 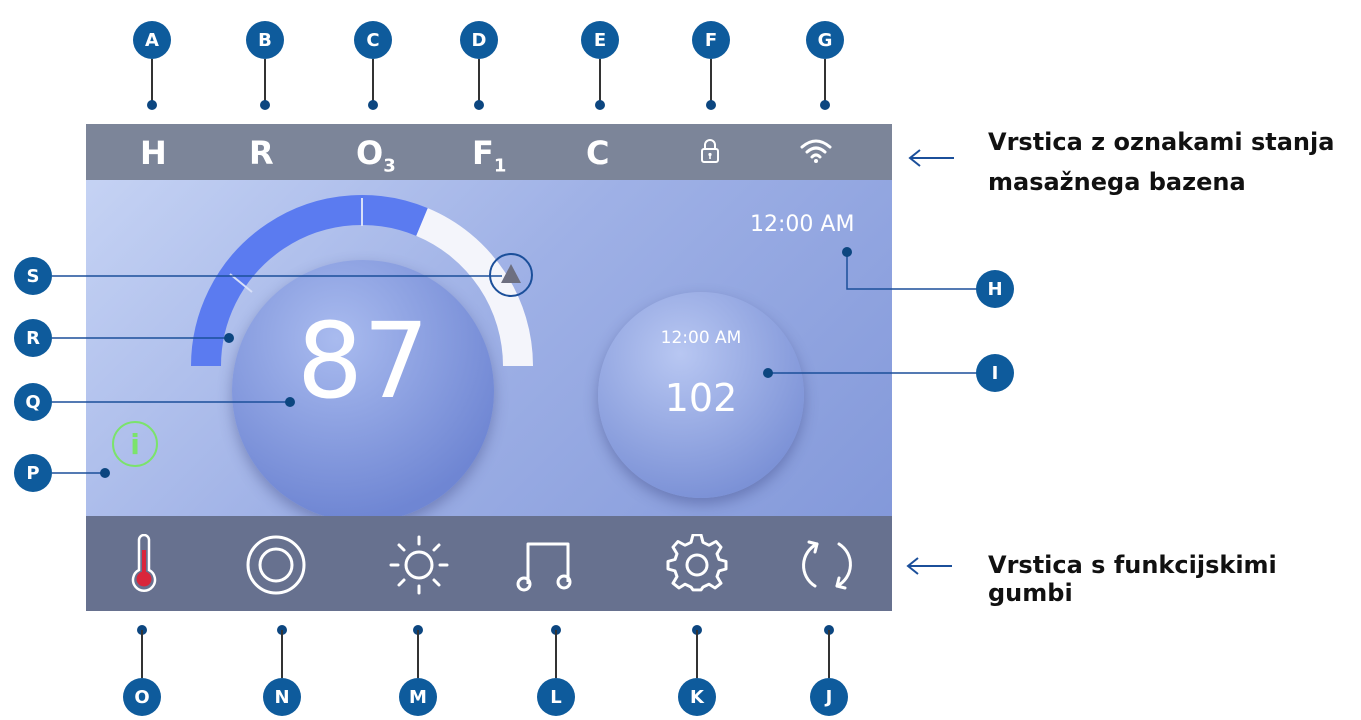 What do you see at coordinates (282, 697) in the screenshot?
I see `callout-n: N` at bounding box center [282, 697].